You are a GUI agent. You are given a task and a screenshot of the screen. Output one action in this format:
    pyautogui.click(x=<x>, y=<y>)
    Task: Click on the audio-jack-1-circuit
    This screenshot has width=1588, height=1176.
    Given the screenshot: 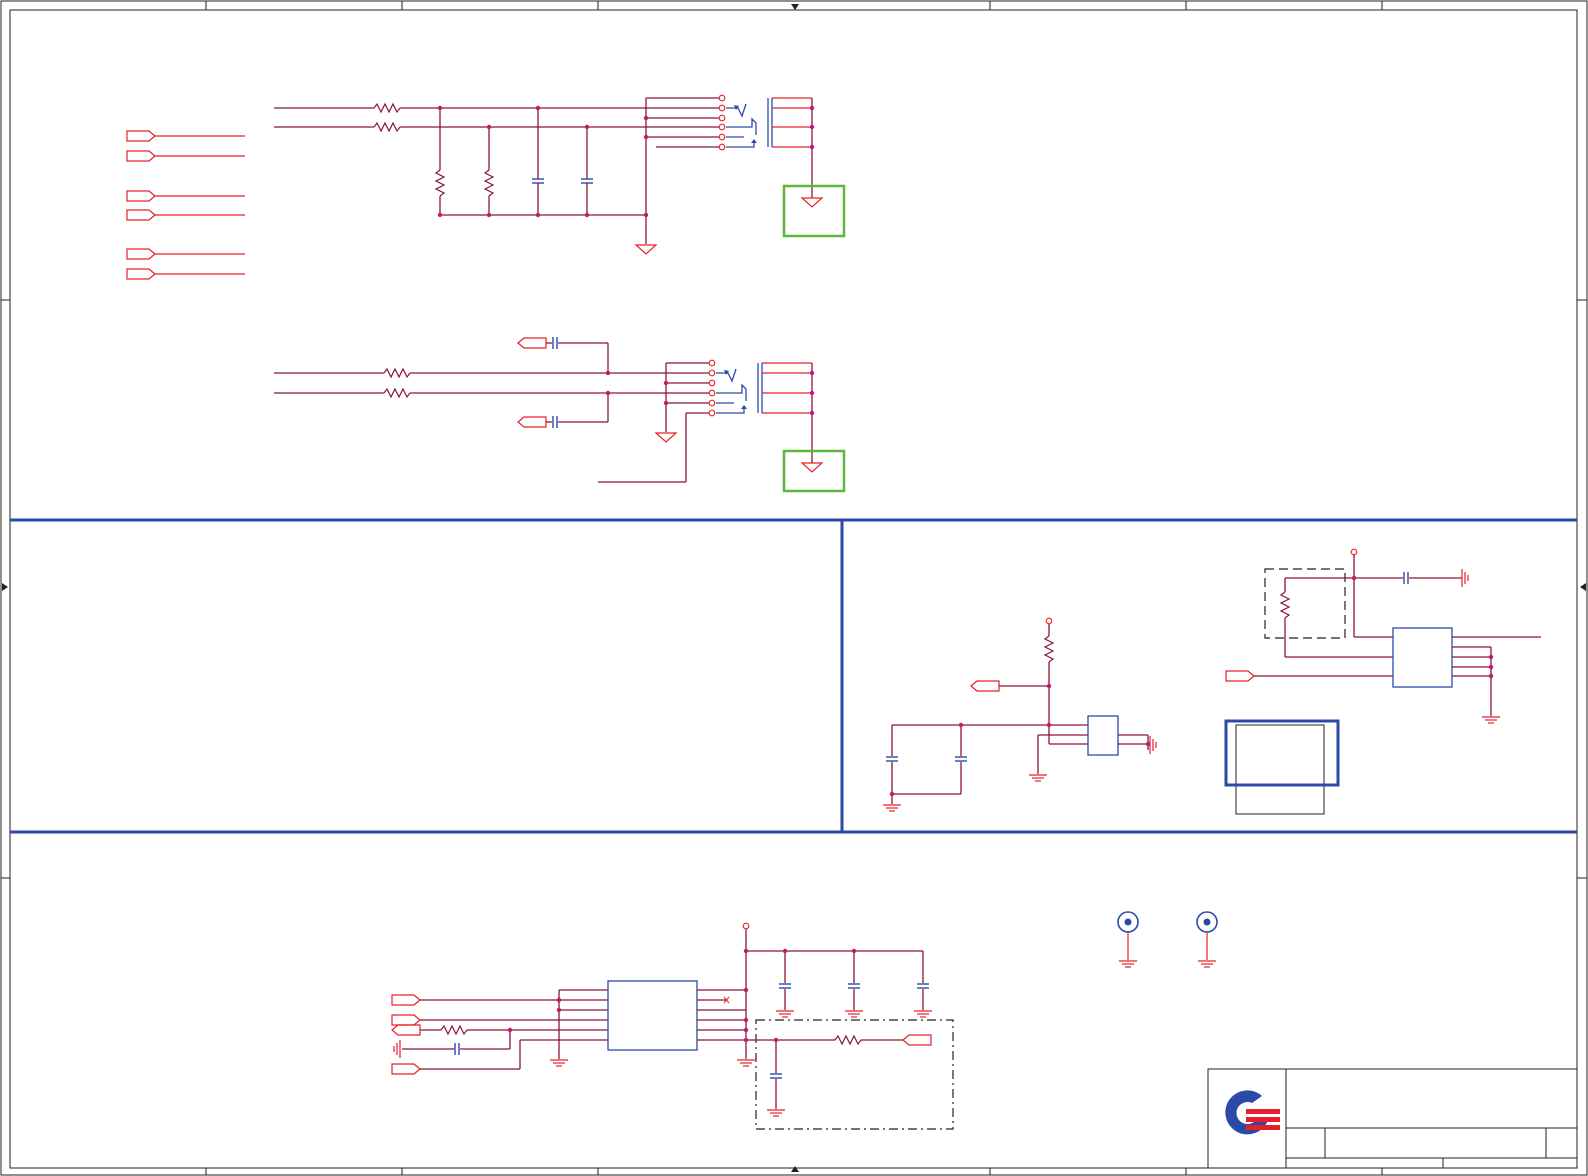 What is the action you would take?
    pyautogui.click(x=486, y=187)
    